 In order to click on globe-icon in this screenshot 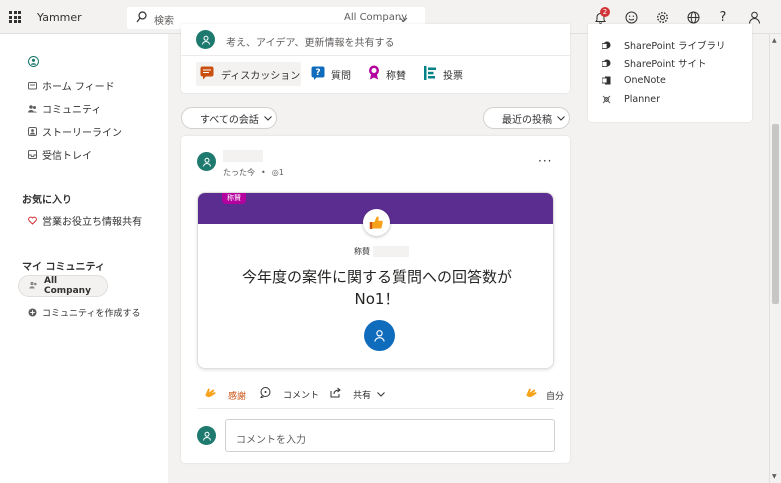, I will do `click(693, 17)`.